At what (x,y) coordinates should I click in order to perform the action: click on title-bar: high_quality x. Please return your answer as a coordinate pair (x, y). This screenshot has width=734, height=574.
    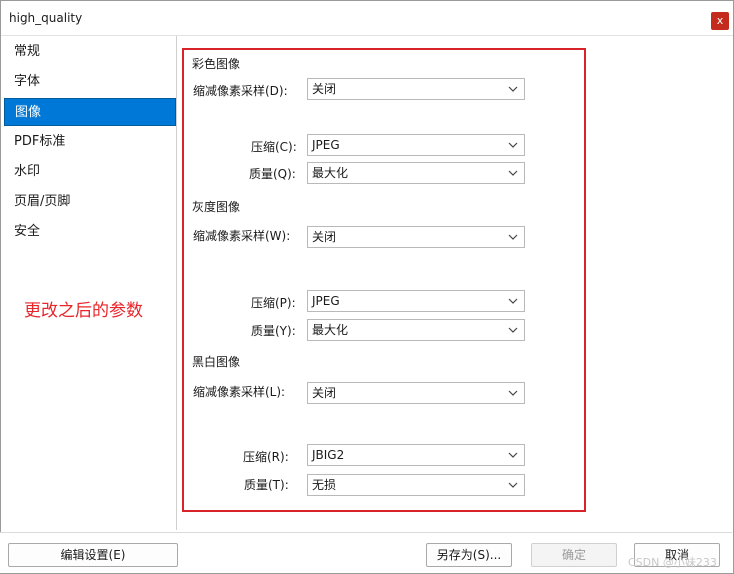
    Looking at the image, I should click on (367, 18).